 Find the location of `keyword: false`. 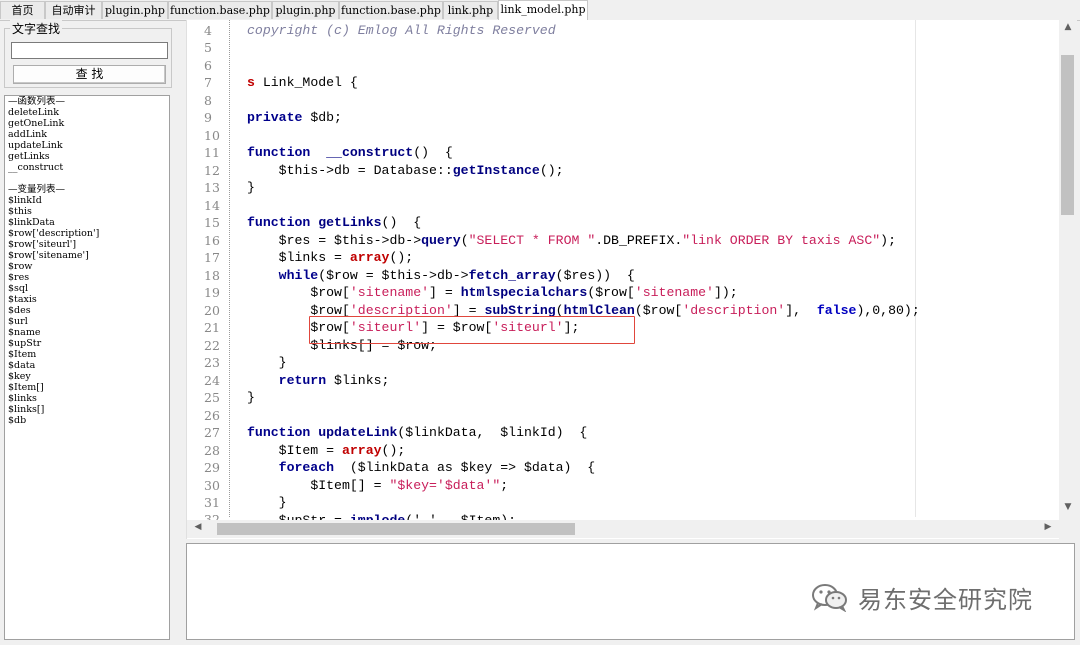

keyword: false is located at coordinates (836, 310).